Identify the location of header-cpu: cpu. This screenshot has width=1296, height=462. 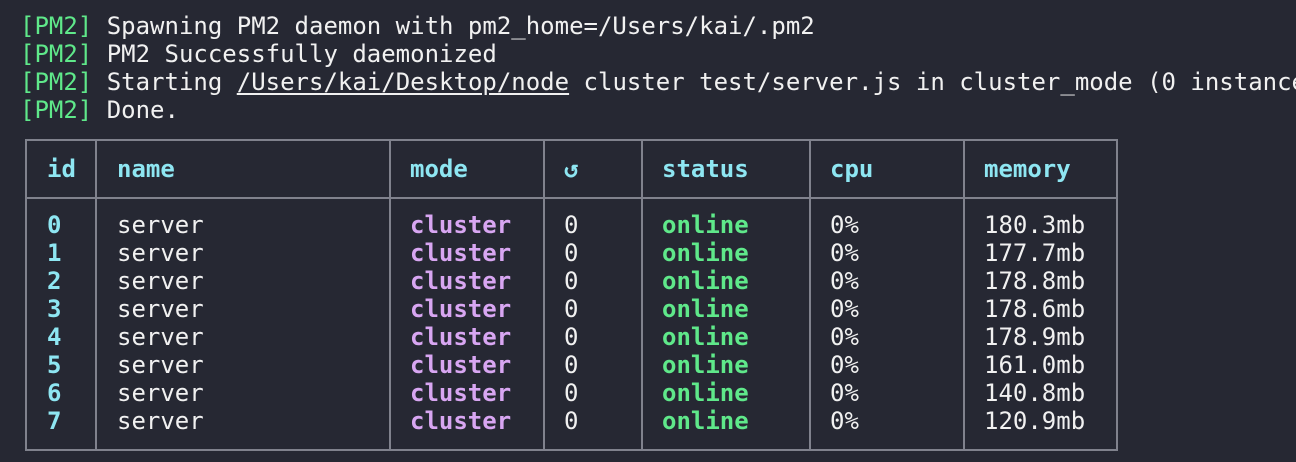
(852, 169).